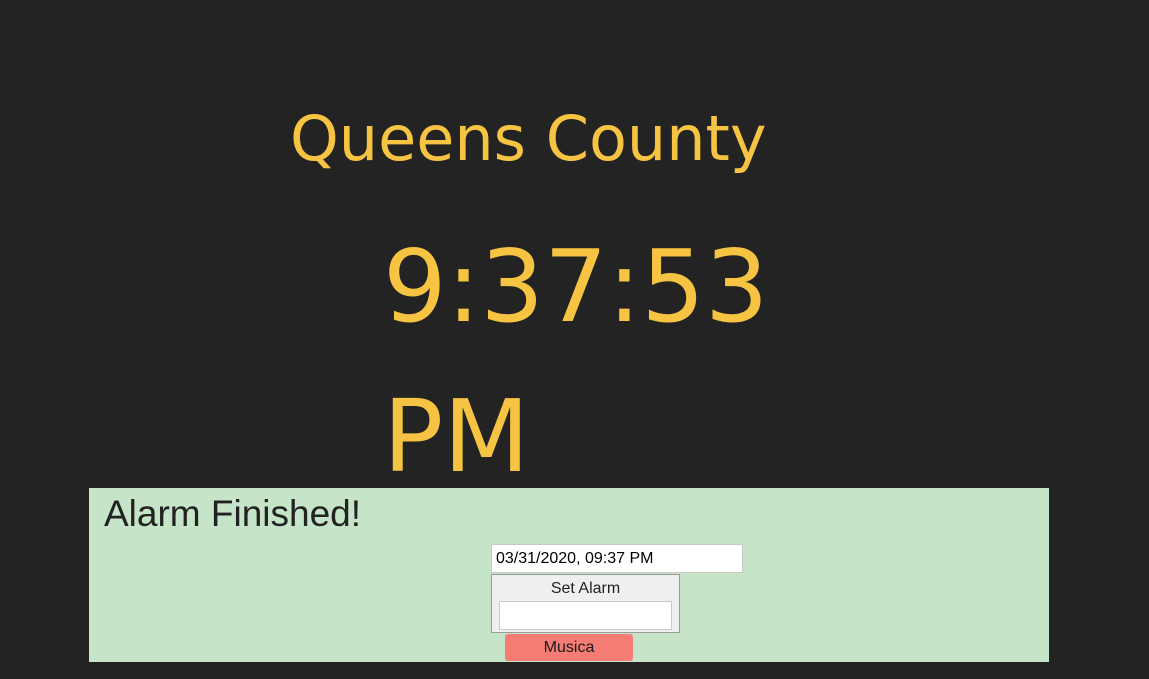 This screenshot has width=1149, height=679. Describe the element at coordinates (233, 513) in the screenshot. I see `alarm-status-message: Alarm Finished!` at that location.